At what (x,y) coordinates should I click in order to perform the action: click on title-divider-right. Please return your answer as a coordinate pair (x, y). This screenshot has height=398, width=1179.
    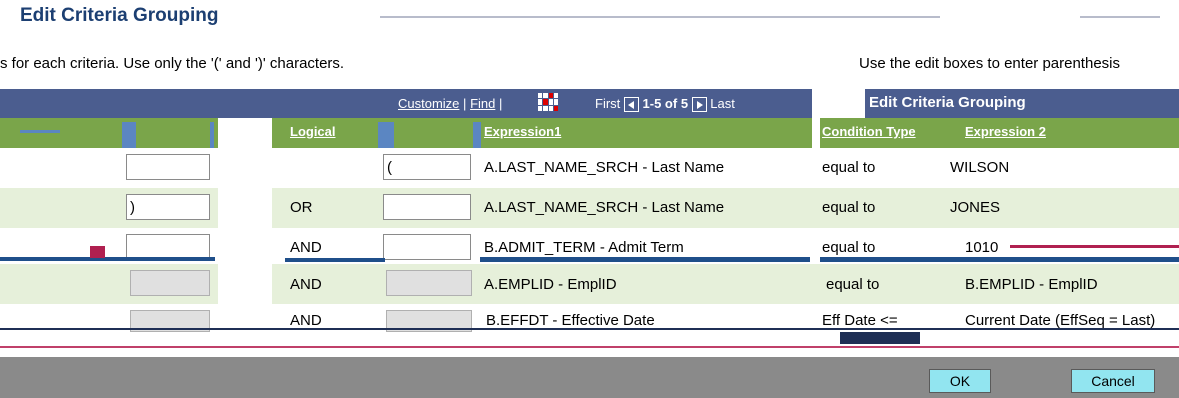
    Looking at the image, I should click on (1120, 17).